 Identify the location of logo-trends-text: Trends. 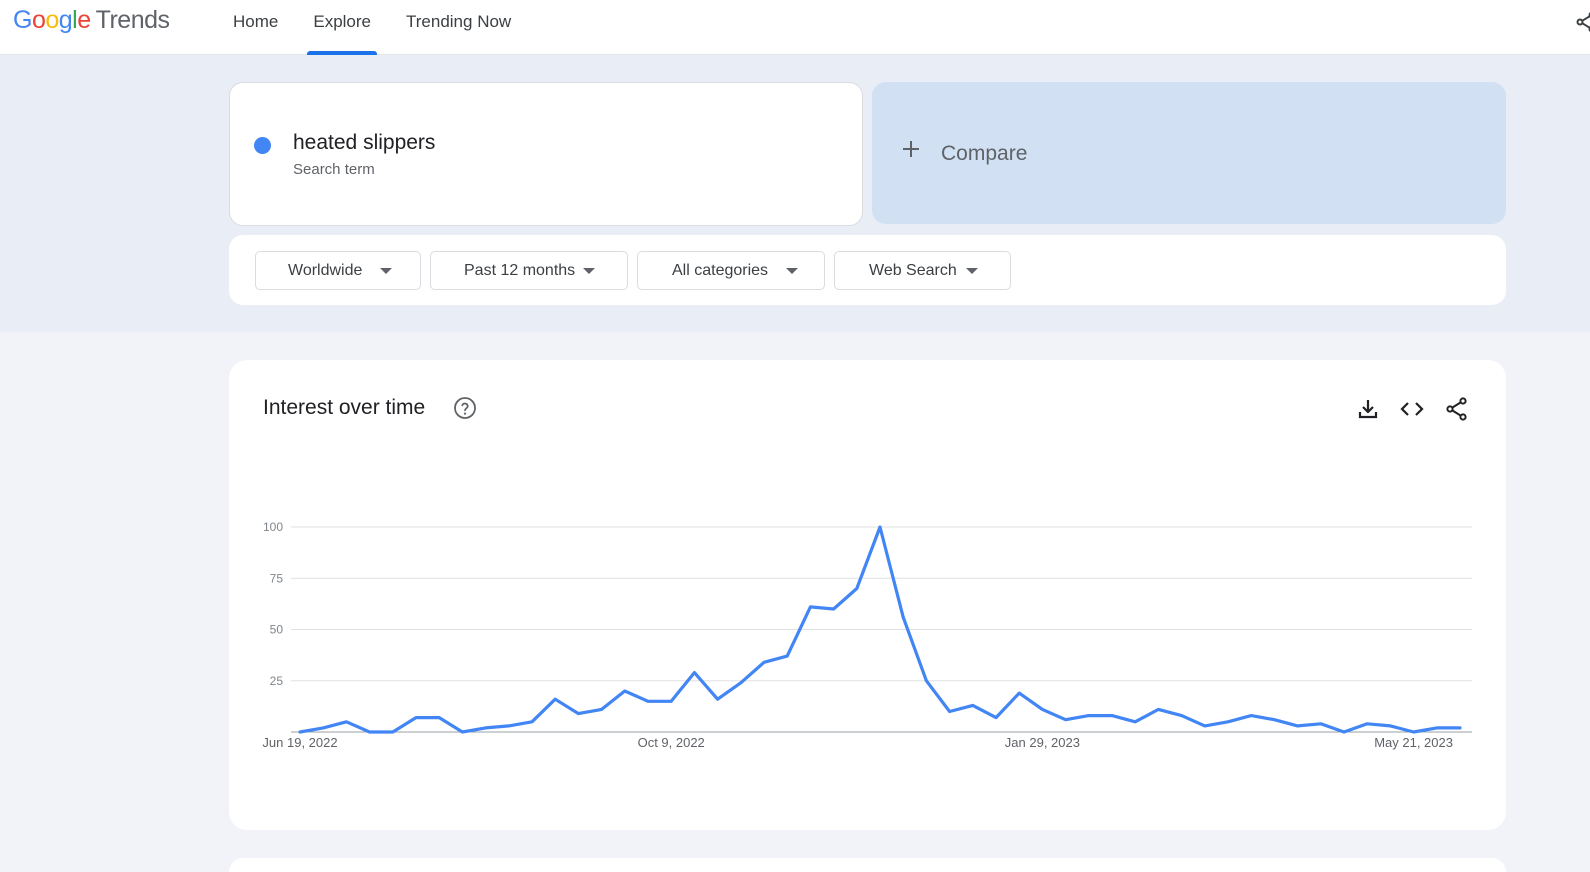
(132, 20).